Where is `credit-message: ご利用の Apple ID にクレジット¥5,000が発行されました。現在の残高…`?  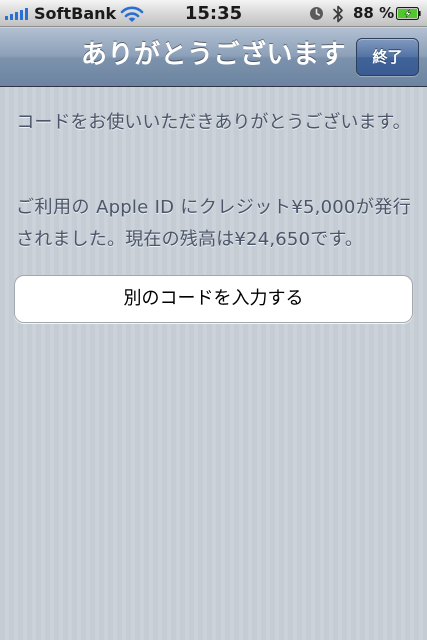 credit-message: ご利用の Apple ID にクレジット¥5,000が発行されました。現在の残高… is located at coordinates (213, 223).